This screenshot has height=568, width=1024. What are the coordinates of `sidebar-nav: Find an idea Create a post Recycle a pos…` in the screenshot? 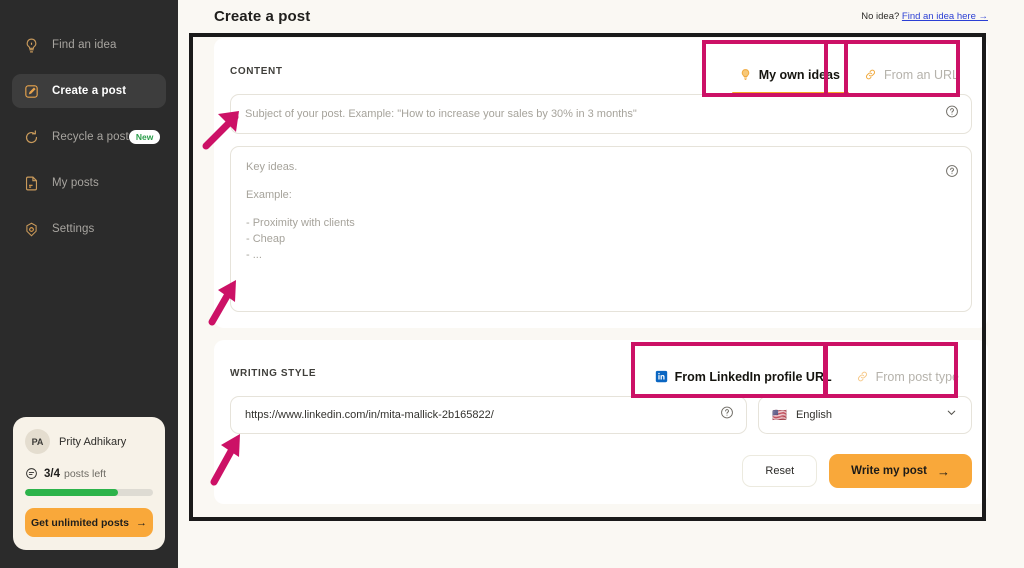 It's located at (89, 123).